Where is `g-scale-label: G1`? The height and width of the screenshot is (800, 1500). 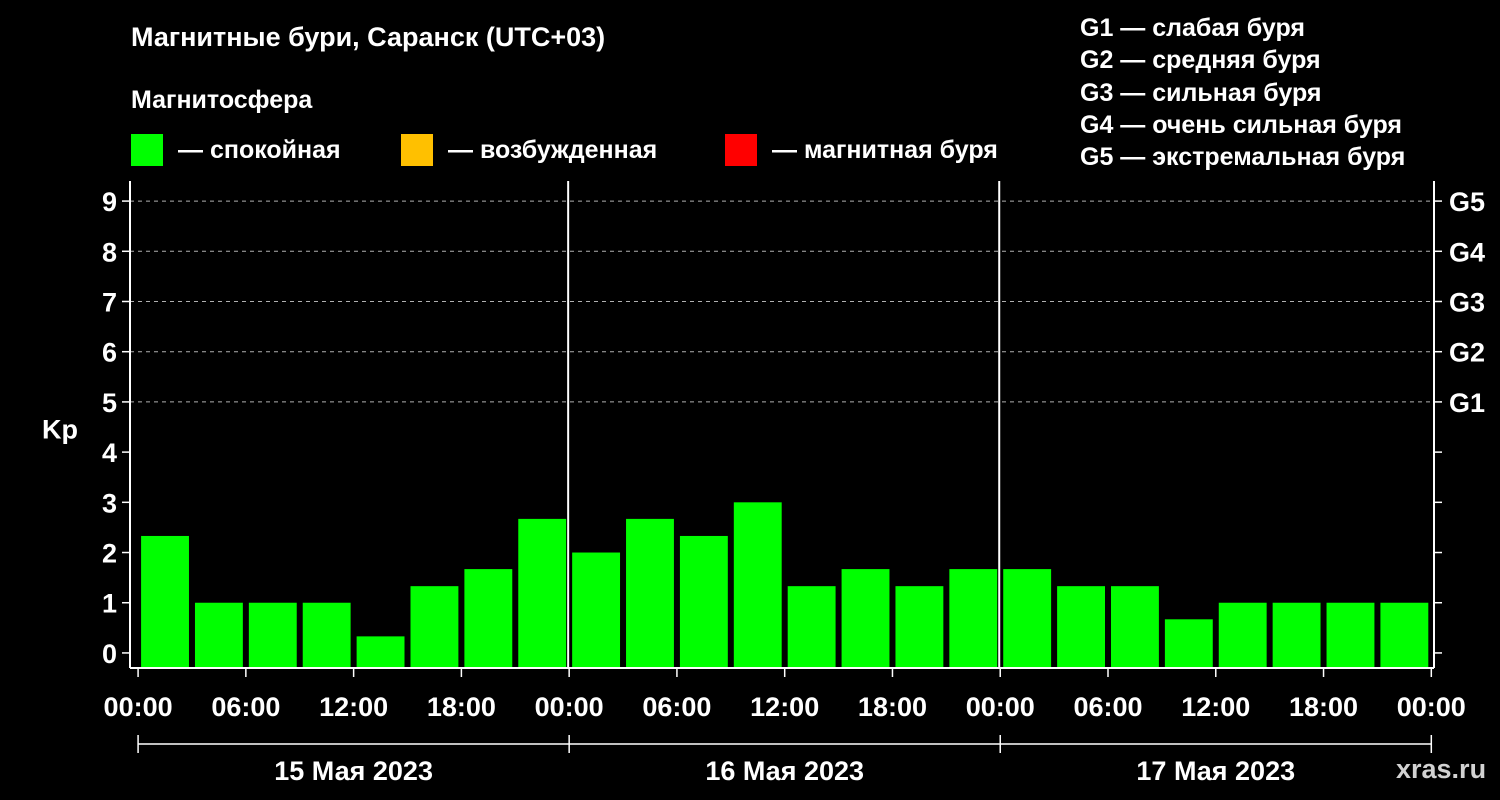 g-scale-label: G1 is located at coordinates (1467, 403).